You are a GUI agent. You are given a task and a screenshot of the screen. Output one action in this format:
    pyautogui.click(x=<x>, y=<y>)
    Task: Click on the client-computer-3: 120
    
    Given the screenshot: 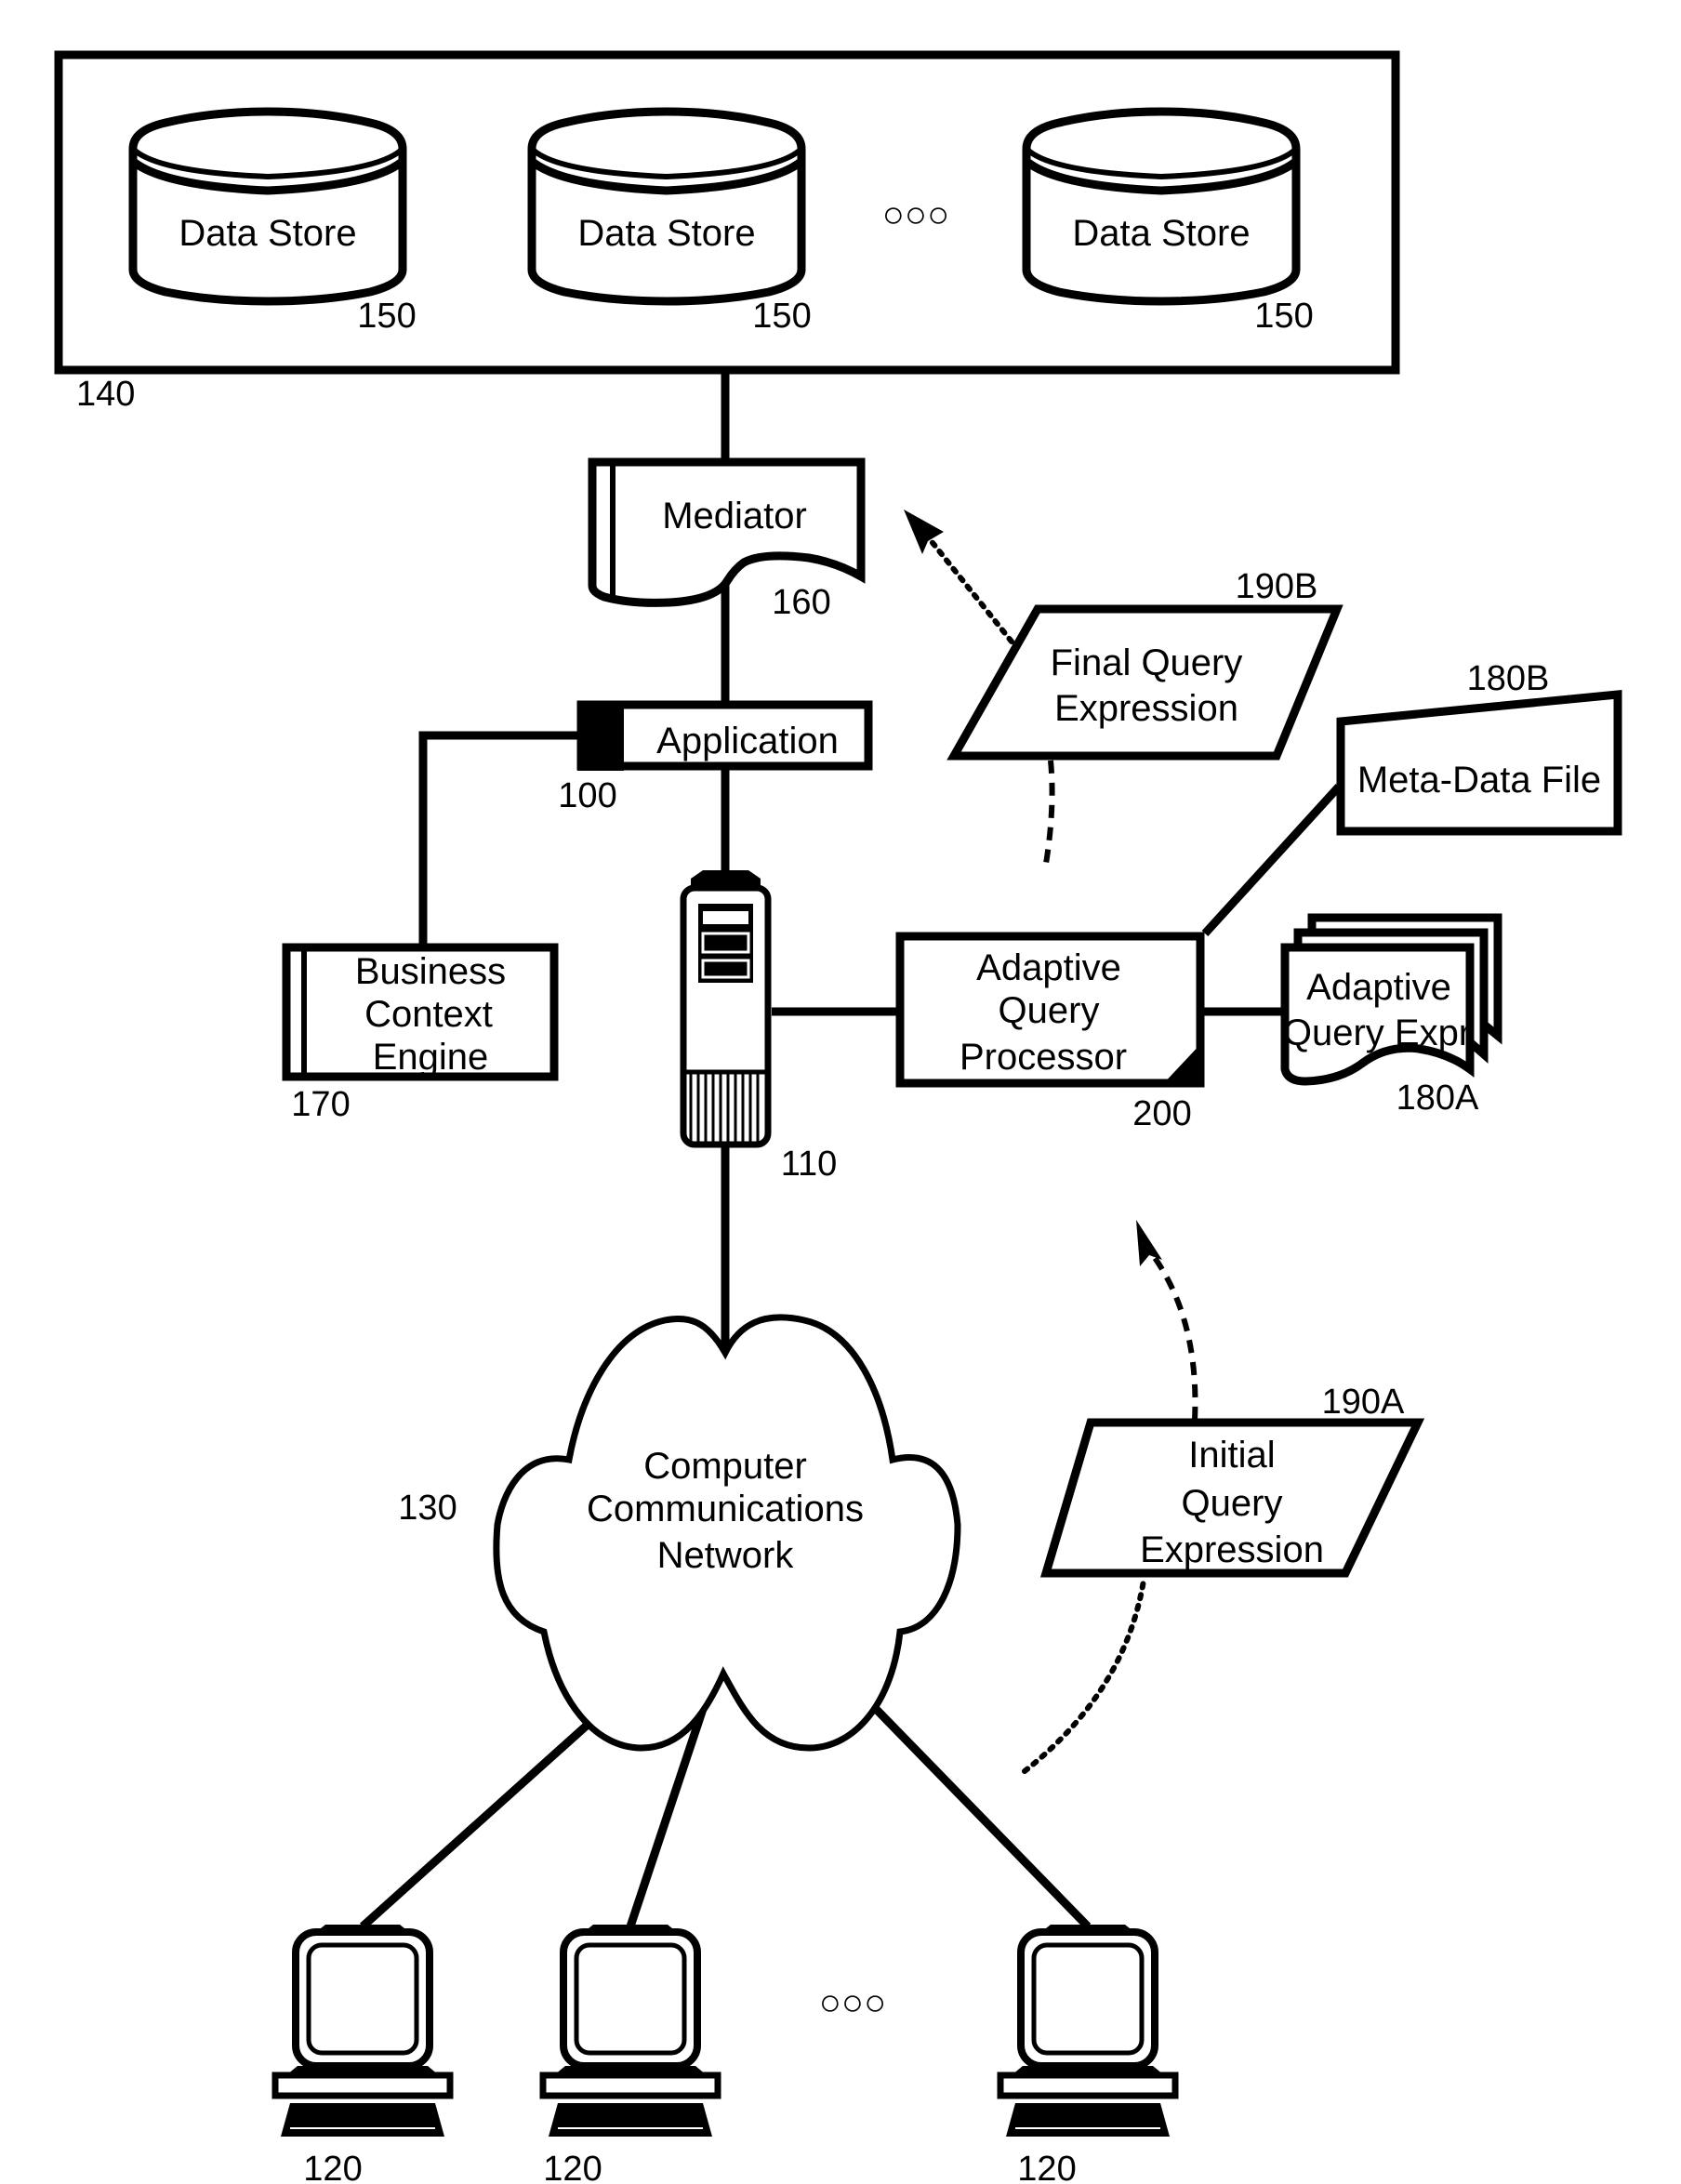 What is the action you would take?
    pyautogui.click(x=1088, y=2054)
    